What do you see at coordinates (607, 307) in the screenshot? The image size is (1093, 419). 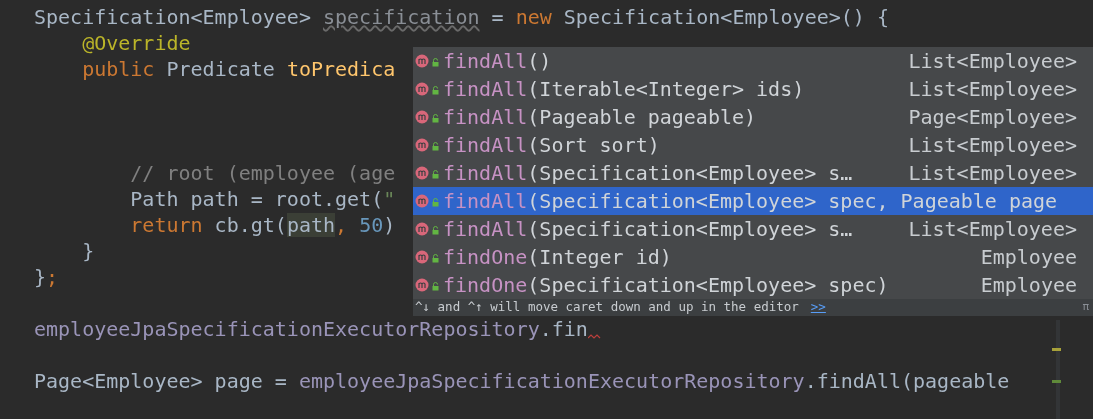 I see `hint-text: ^↓ and ^↑ will move caret down and up in the editor` at bounding box center [607, 307].